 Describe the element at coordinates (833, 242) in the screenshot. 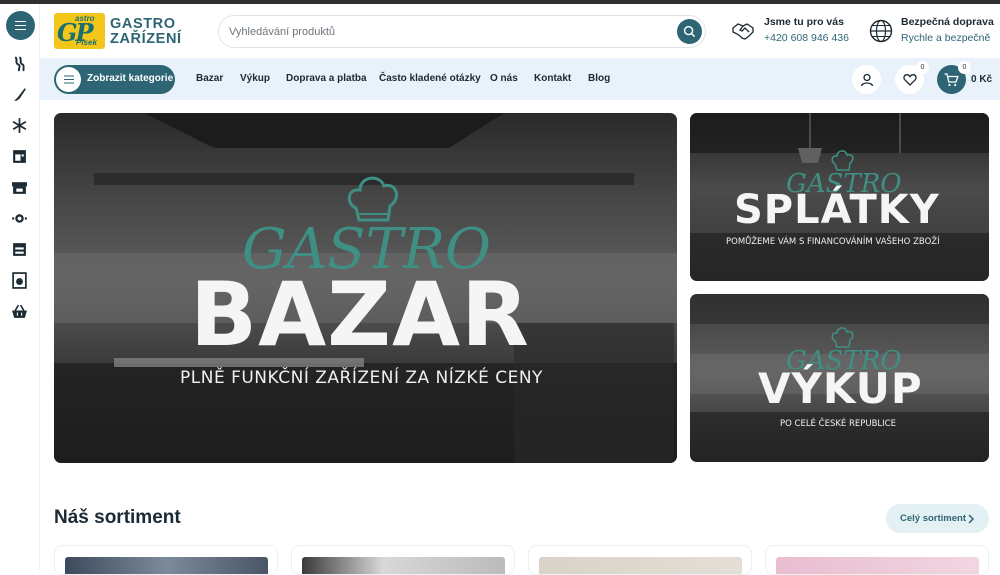

I see `banner-splatky-subtitle: POMŮŽEME VÁM S FINANCOVÁNÍM VAŠEHO ZBOŽÍ` at that location.